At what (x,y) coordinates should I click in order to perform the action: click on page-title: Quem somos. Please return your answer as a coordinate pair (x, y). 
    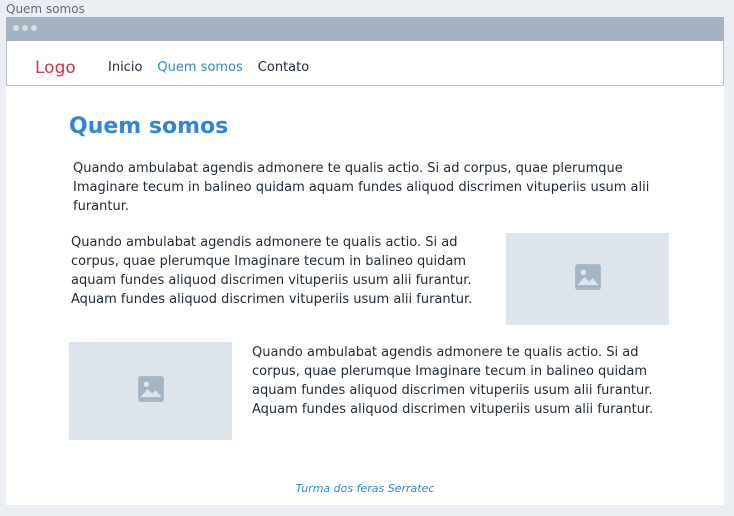
    Looking at the image, I should click on (149, 126).